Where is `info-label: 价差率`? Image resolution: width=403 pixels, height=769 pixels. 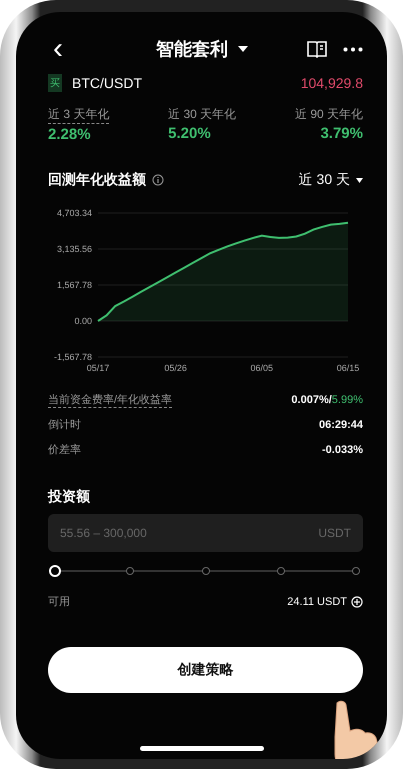 info-label: 价差率 is located at coordinates (64, 449).